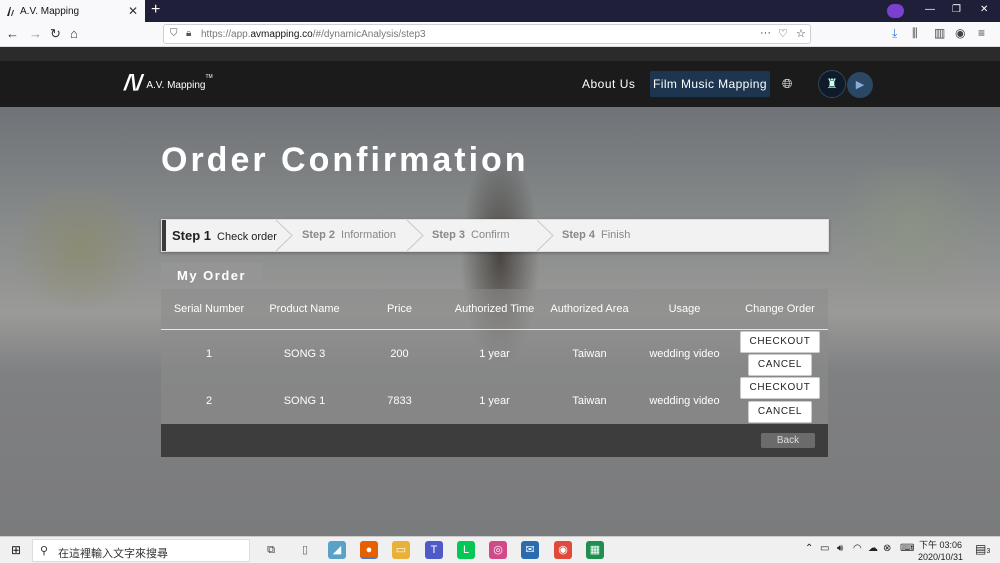  What do you see at coordinates (188, 33) in the screenshot?
I see `lock-icon: 🔒︎` at bounding box center [188, 33].